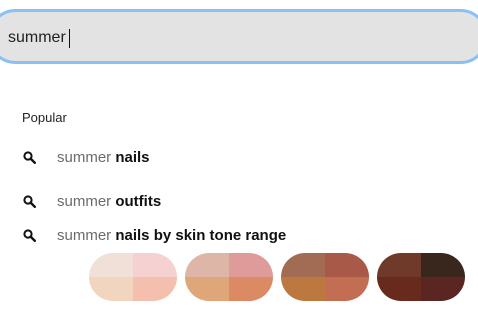  I want to click on suggestion-completion: nails, so click(132, 157).